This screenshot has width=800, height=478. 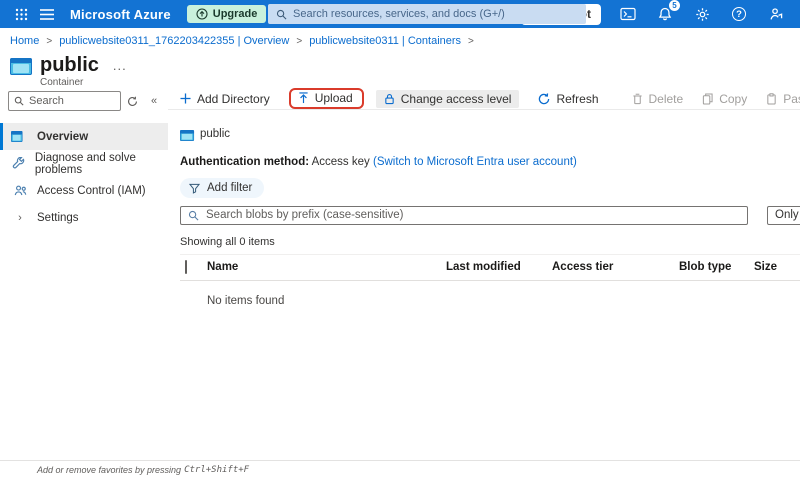 What do you see at coordinates (20, 136) in the screenshot?
I see `overview-icon` at bounding box center [20, 136].